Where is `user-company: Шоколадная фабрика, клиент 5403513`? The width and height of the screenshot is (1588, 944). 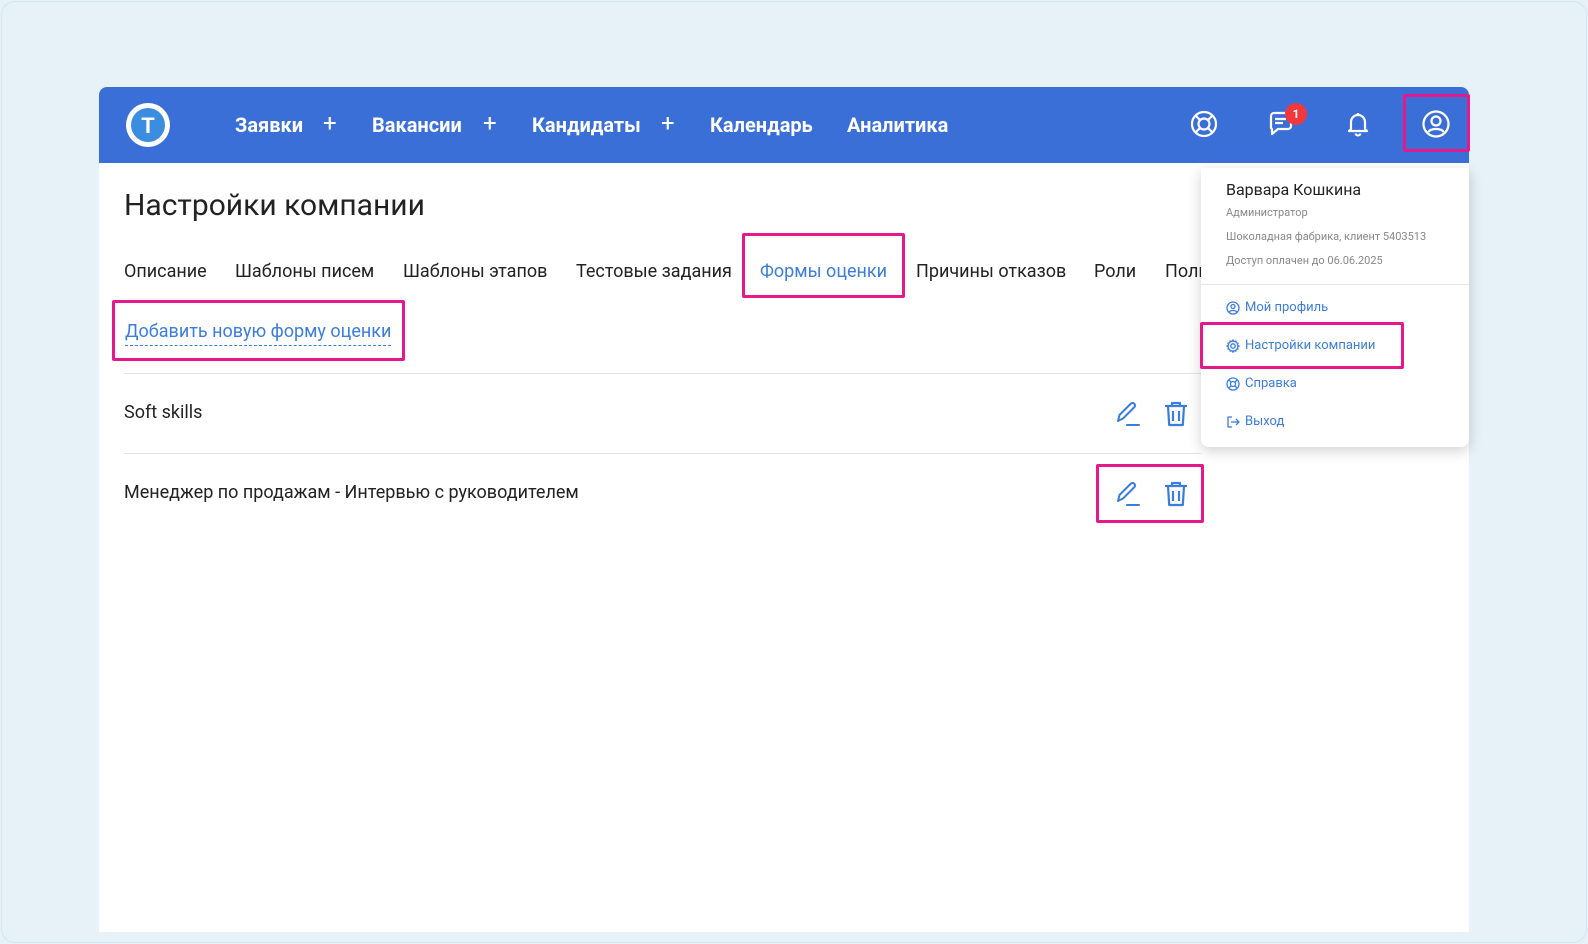
user-company: Шоколадная фабрика, клиент 5403513 is located at coordinates (1326, 236).